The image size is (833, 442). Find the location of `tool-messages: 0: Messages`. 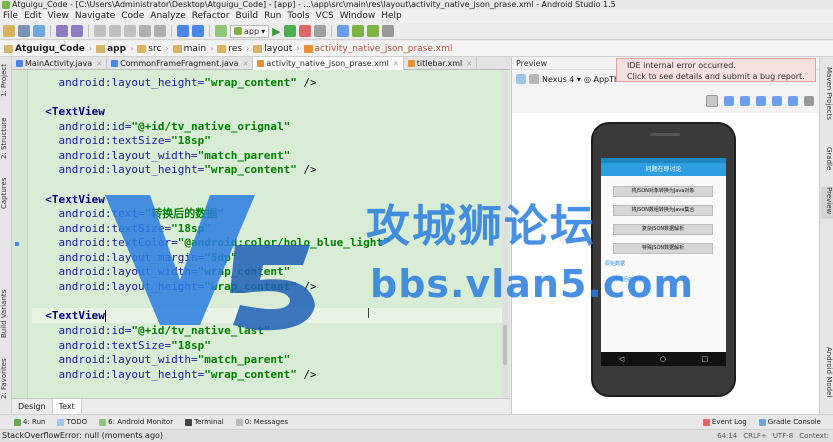

tool-messages: 0: Messages is located at coordinates (261, 422).